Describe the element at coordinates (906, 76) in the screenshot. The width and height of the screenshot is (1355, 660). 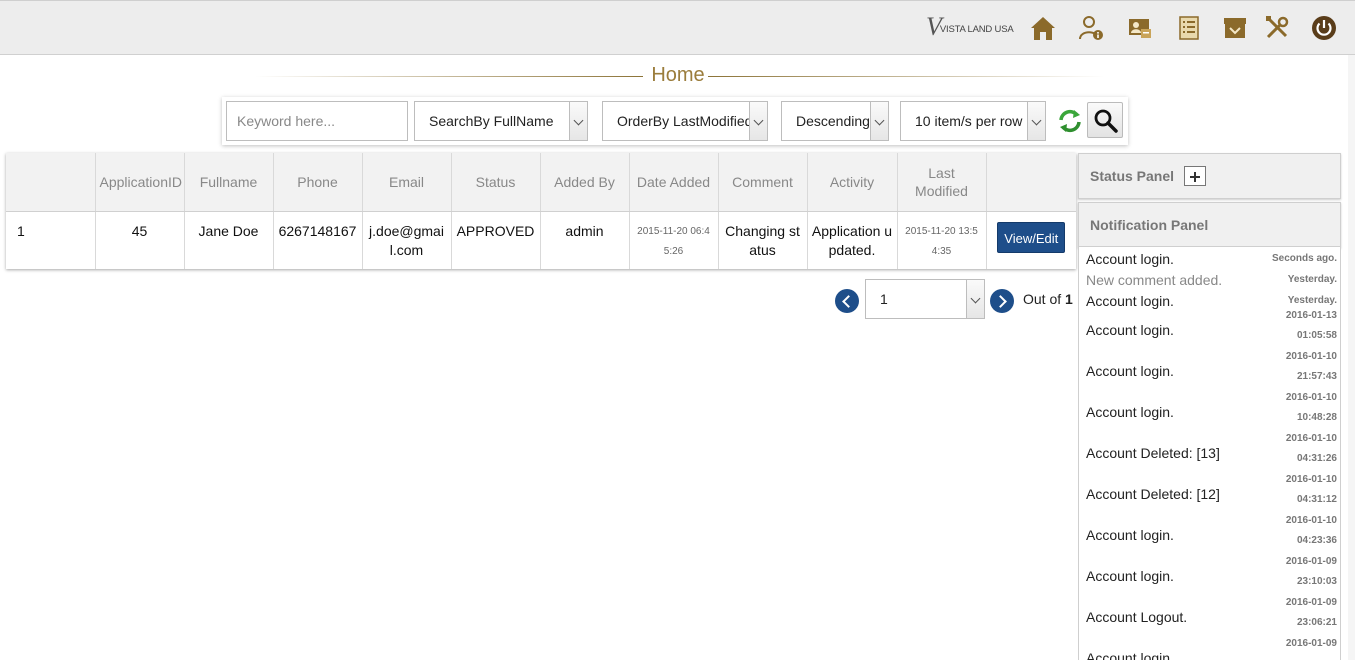
I see `title-divider-right` at that location.